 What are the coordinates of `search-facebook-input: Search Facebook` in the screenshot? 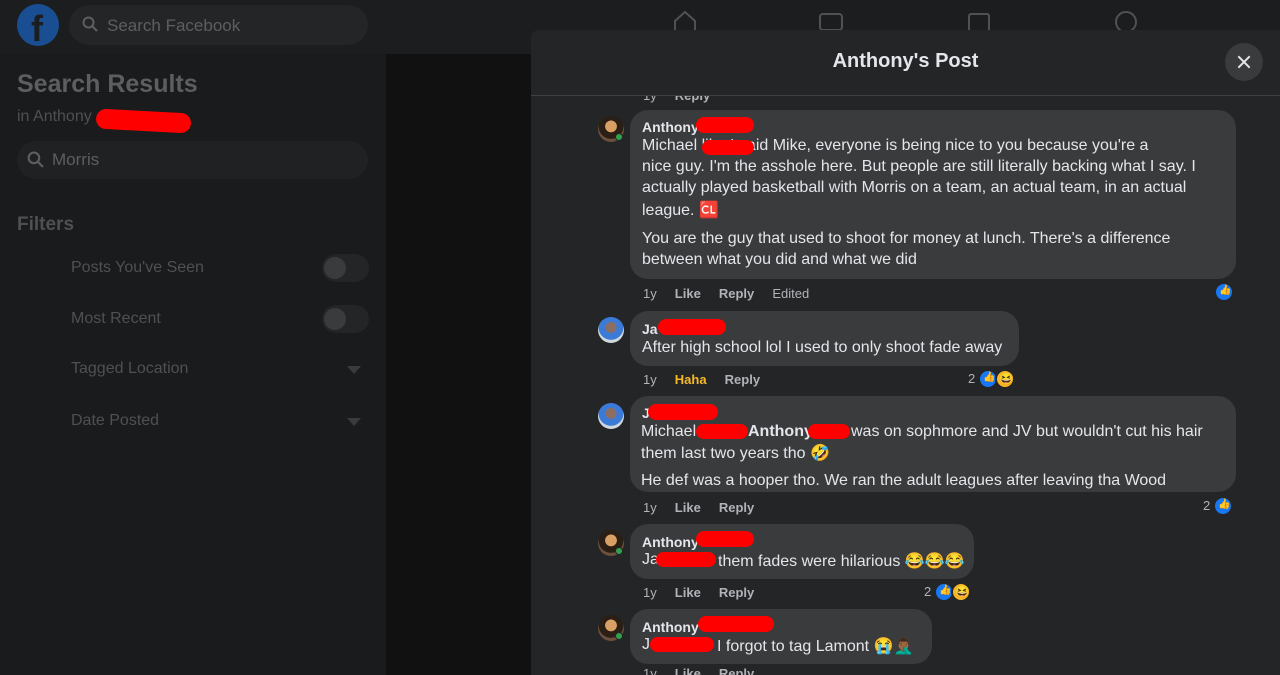 It's located at (218, 25).